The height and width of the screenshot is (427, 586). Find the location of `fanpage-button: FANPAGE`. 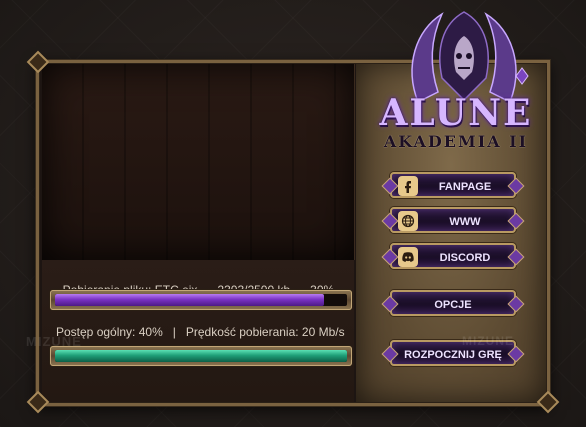

fanpage-button: FANPAGE is located at coordinates (453, 185).